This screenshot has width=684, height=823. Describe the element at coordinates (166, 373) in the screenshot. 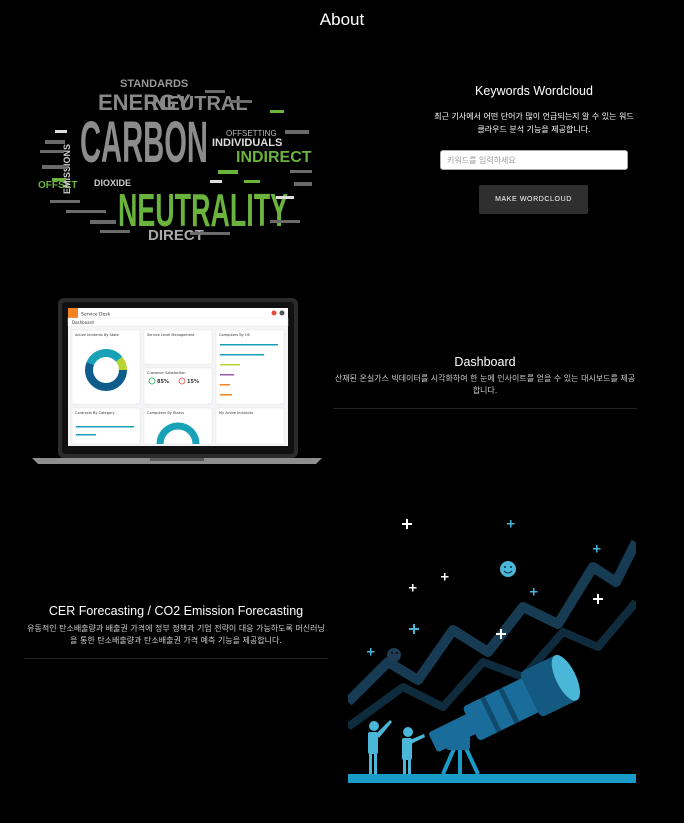

I see `card-customer-satisfaction: Customer Satisfaction` at that location.